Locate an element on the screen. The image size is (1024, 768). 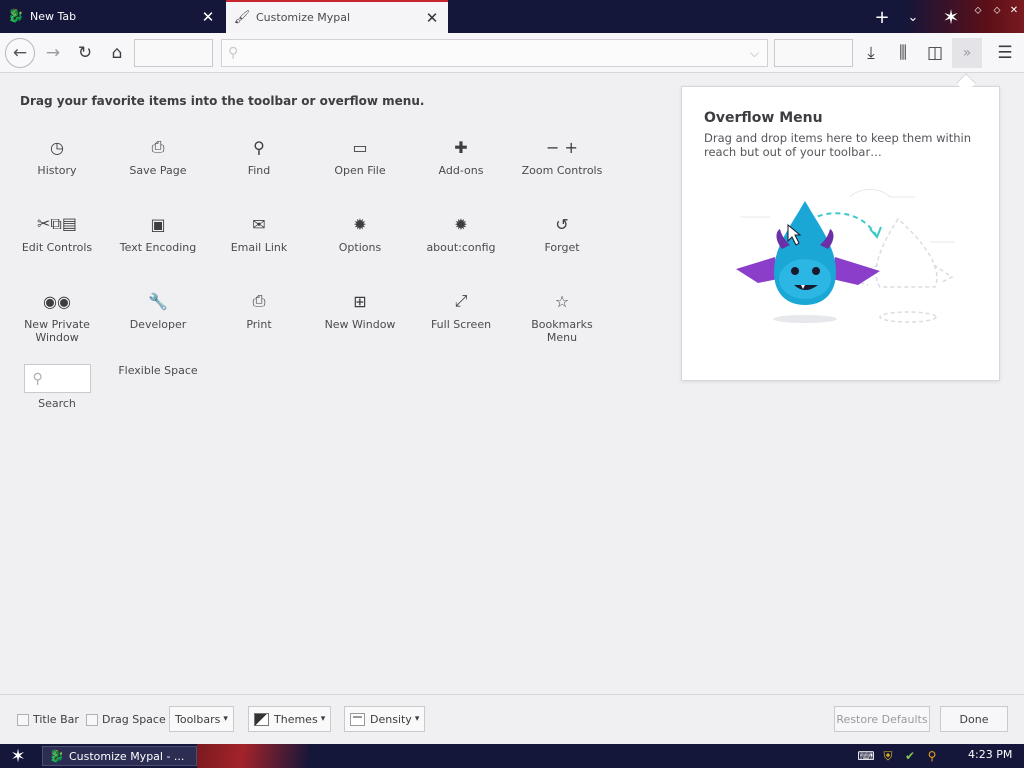
done-button: Done is located at coordinates (974, 719).